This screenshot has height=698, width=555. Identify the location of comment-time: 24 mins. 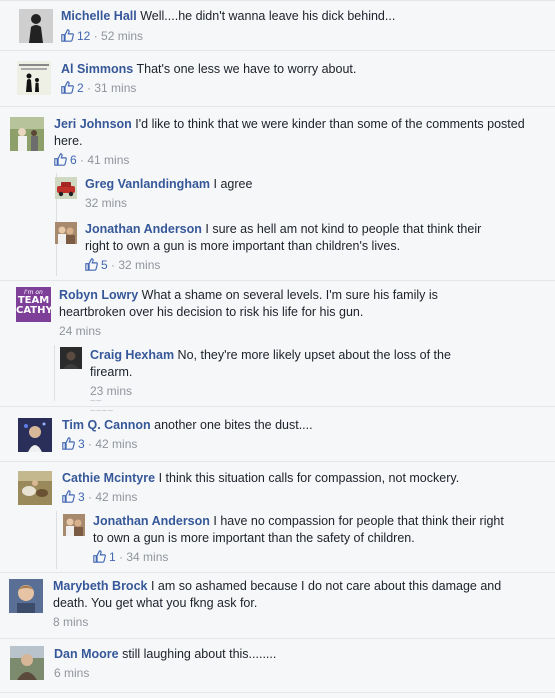
(80, 331).